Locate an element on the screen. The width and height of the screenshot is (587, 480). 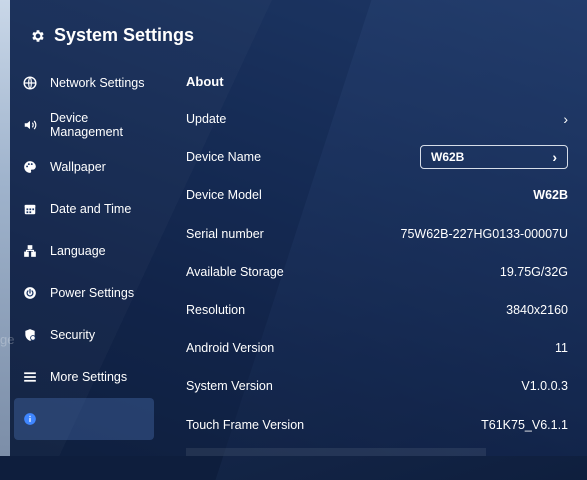
device-name-field: W62B › is located at coordinates (494, 157).